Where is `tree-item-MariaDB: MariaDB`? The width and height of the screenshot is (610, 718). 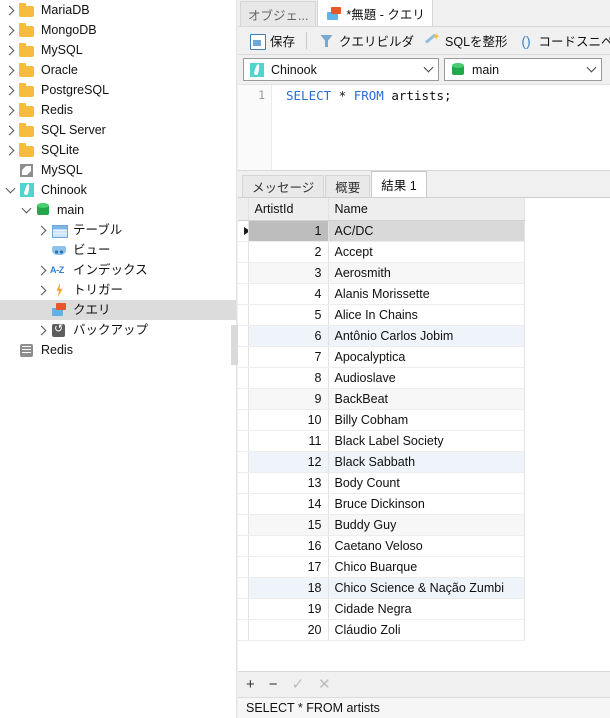
tree-item-MariaDB: MariaDB is located at coordinates (118, 10).